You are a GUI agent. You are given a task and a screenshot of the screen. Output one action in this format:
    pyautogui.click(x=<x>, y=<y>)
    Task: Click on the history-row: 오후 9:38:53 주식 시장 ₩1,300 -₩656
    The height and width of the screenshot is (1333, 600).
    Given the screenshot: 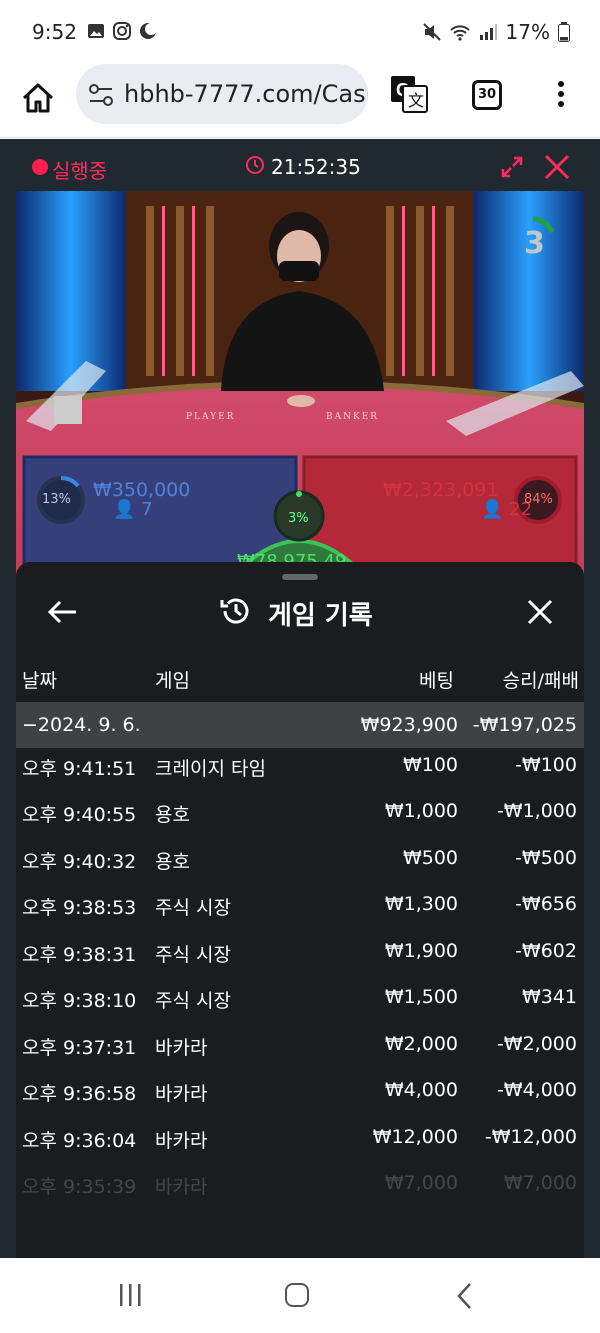 What is the action you would take?
    pyautogui.click(x=300, y=916)
    